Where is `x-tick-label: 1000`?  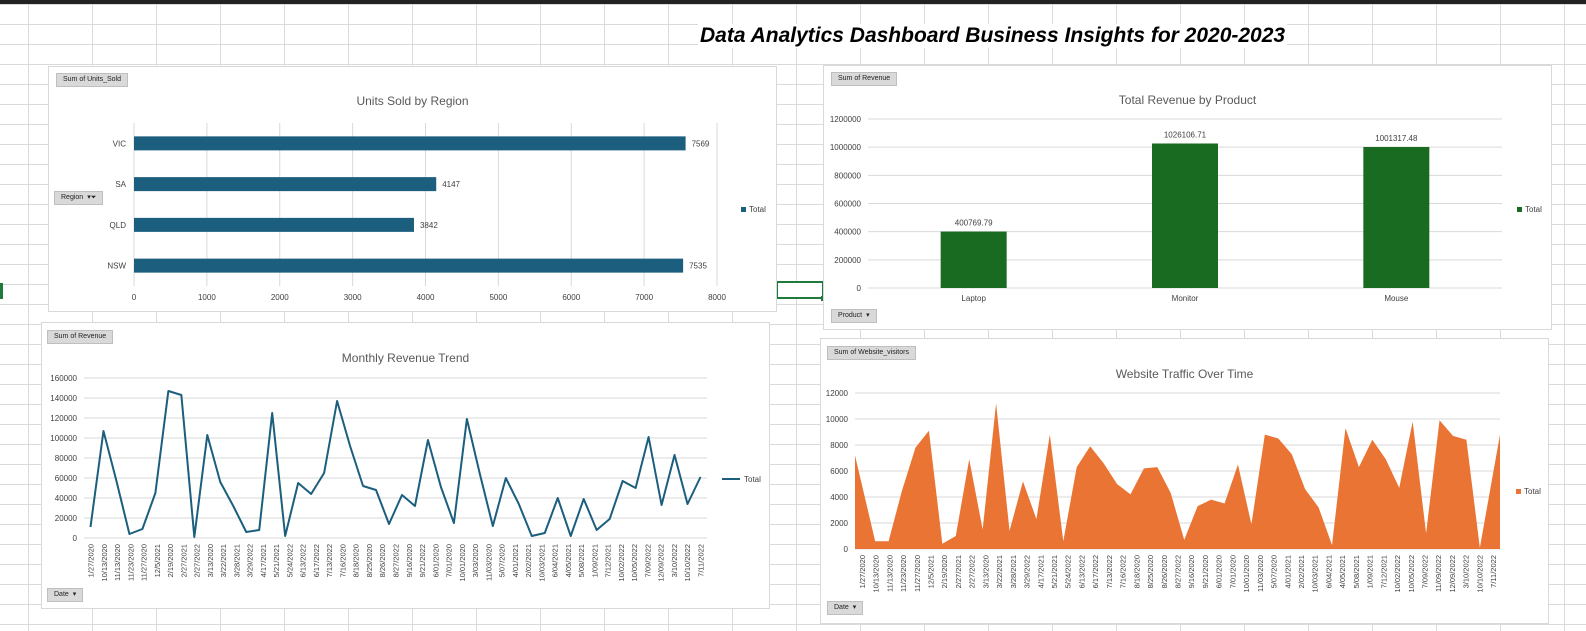
x-tick-label: 1000 is located at coordinates (207, 297).